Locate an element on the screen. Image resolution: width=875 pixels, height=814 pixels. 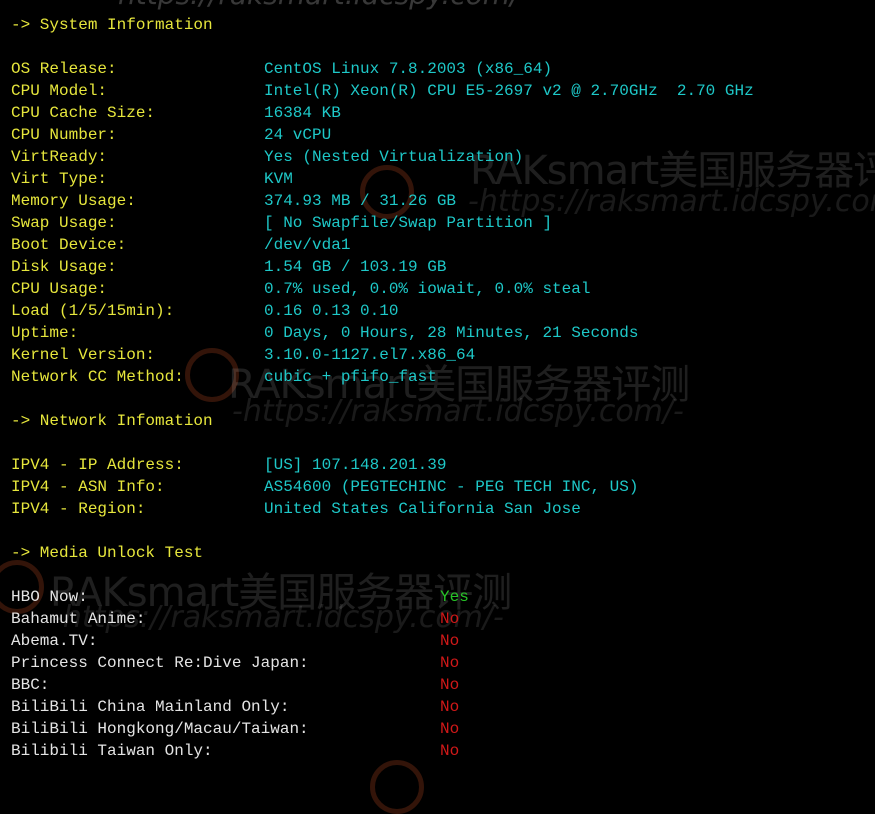
row-label: CPU Model: is located at coordinates (59, 91).